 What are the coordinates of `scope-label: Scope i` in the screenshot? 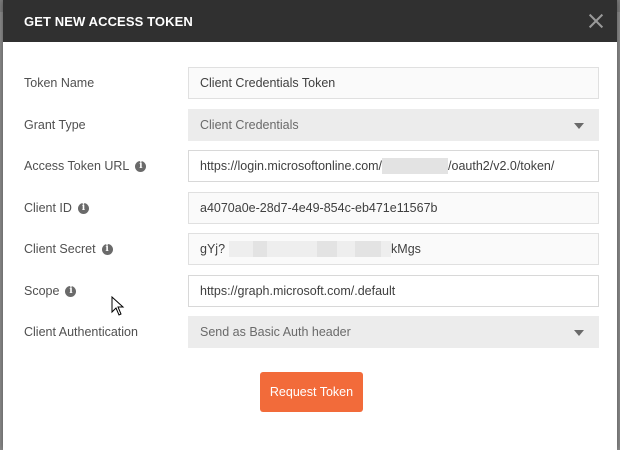 It's located at (50, 291).